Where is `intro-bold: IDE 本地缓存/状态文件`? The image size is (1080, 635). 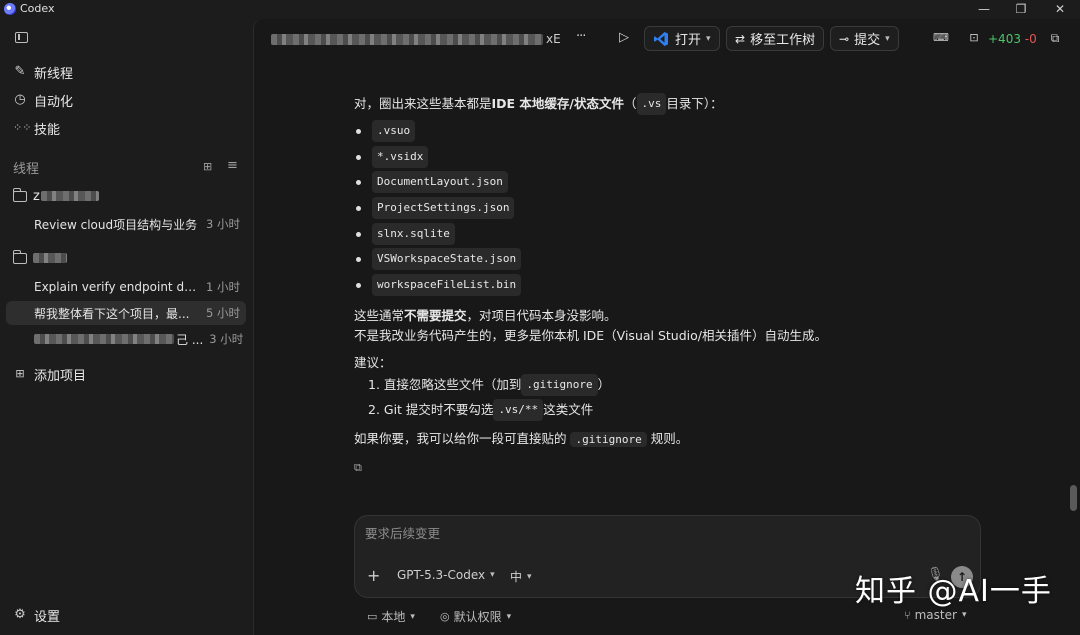
intro-bold: IDE 本地缓存/状态文件 is located at coordinates (557, 103).